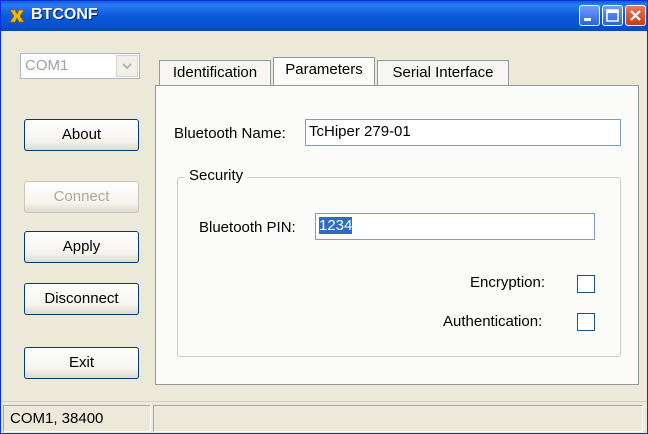 This screenshot has width=648, height=434. Describe the element at coordinates (508, 282) in the screenshot. I see `encryption-label: Encryption:` at that location.